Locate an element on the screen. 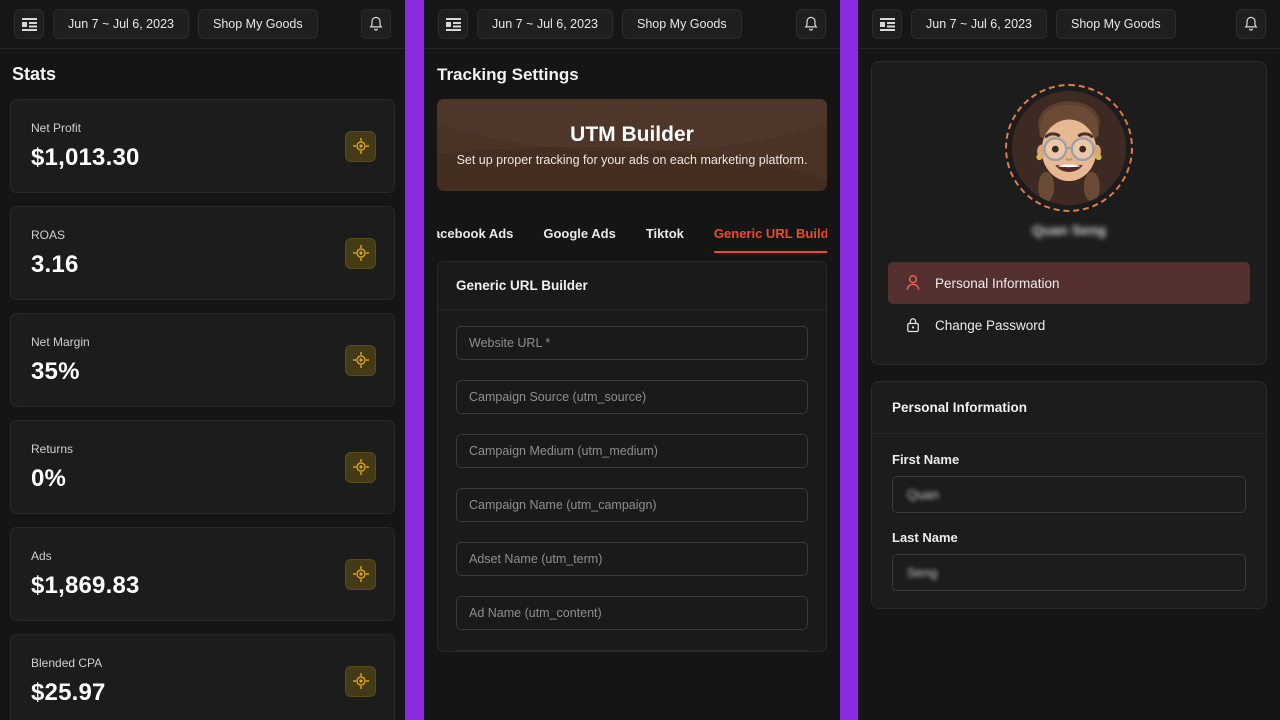 This screenshot has height=720, width=1280. user-avatar-memoji is located at coordinates (1069, 148).